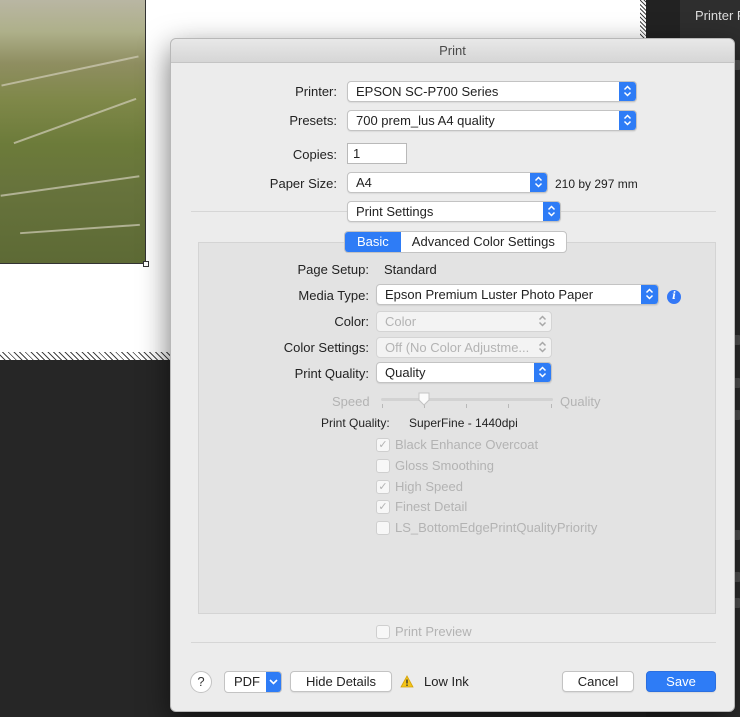 The width and height of the screenshot is (740, 717). Describe the element at coordinates (452, 51) in the screenshot. I see `dialog-title: Print` at that location.